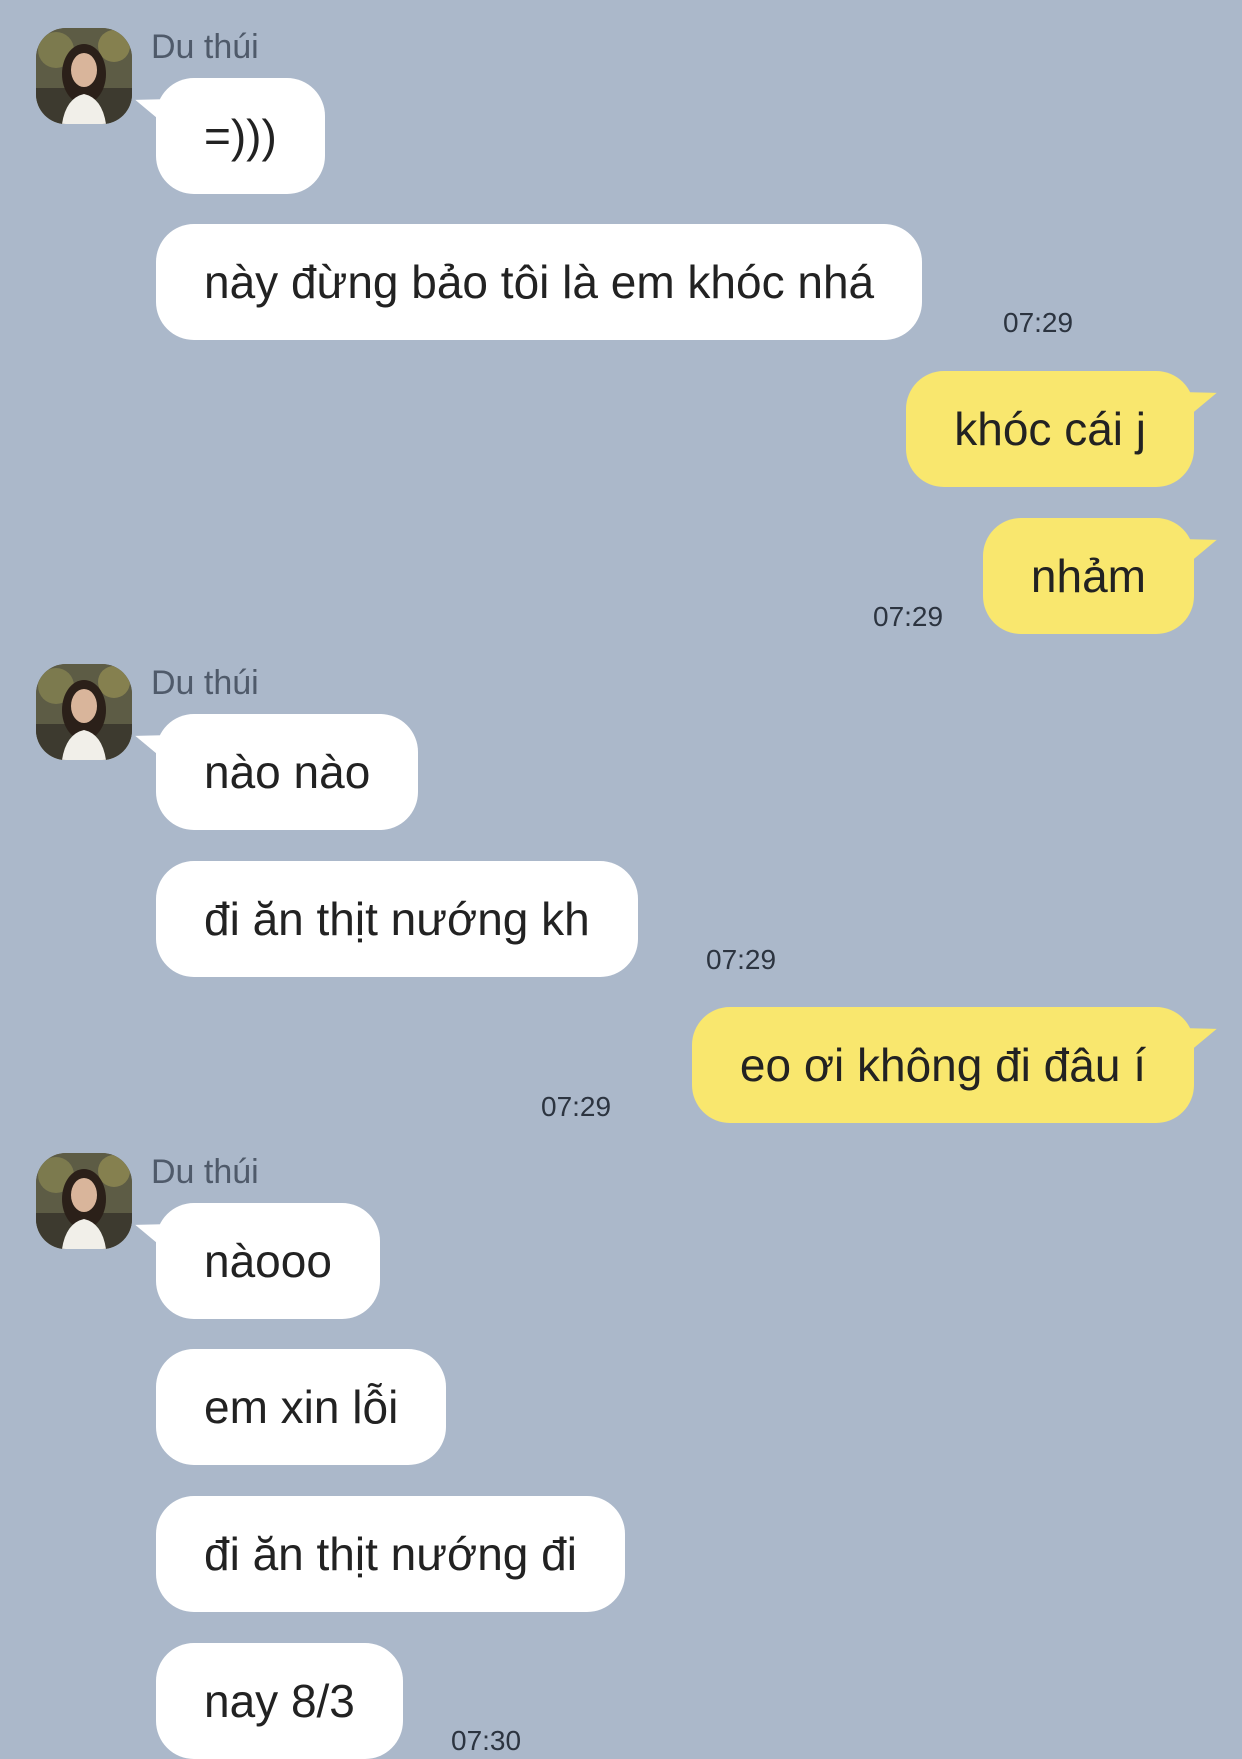  I want to click on message-bubble-incoming: nàooo, so click(255, 1261).